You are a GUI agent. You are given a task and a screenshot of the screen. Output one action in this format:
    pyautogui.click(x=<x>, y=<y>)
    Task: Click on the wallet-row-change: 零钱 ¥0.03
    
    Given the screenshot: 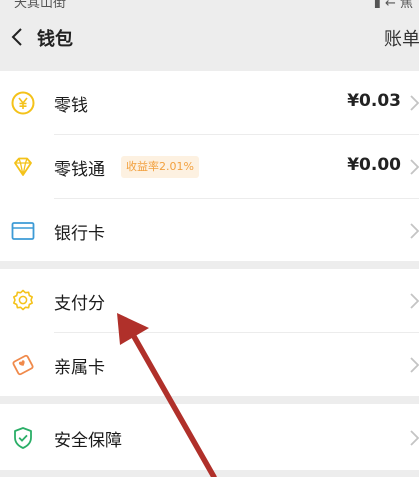 What is the action you would take?
    pyautogui.click(x=209, y=102)
    